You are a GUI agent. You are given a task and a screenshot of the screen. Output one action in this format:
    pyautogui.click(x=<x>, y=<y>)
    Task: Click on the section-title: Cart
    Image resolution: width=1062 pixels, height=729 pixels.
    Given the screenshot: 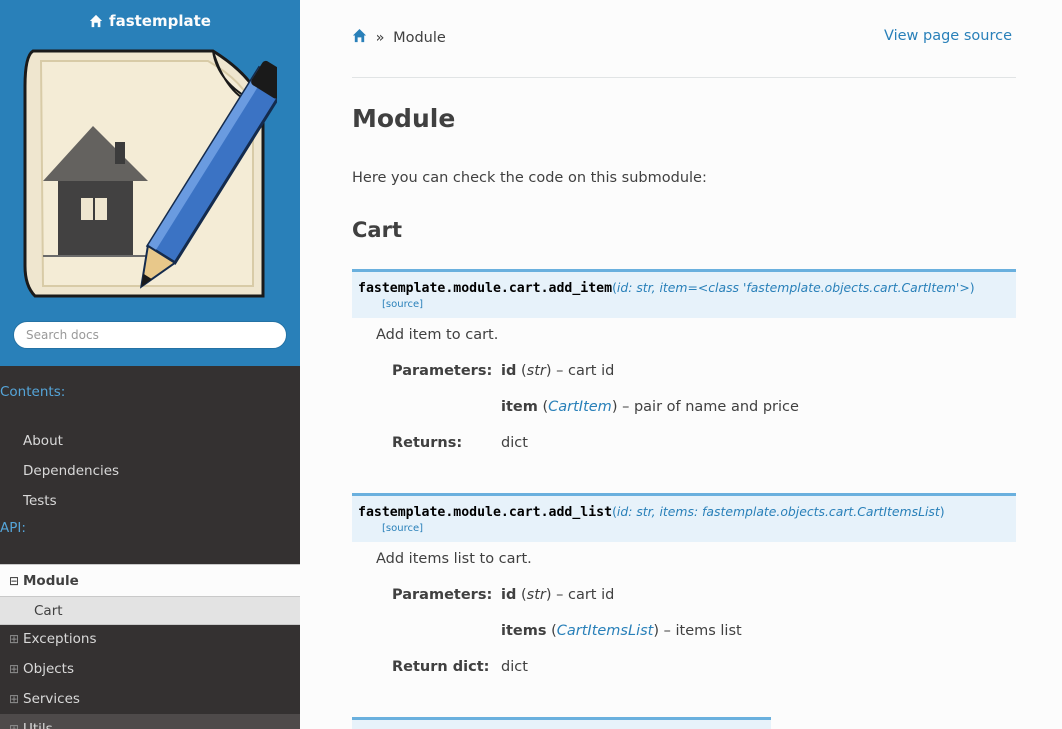 What is the action you would take?
    pyautogui.click(x=377, y=230)
    